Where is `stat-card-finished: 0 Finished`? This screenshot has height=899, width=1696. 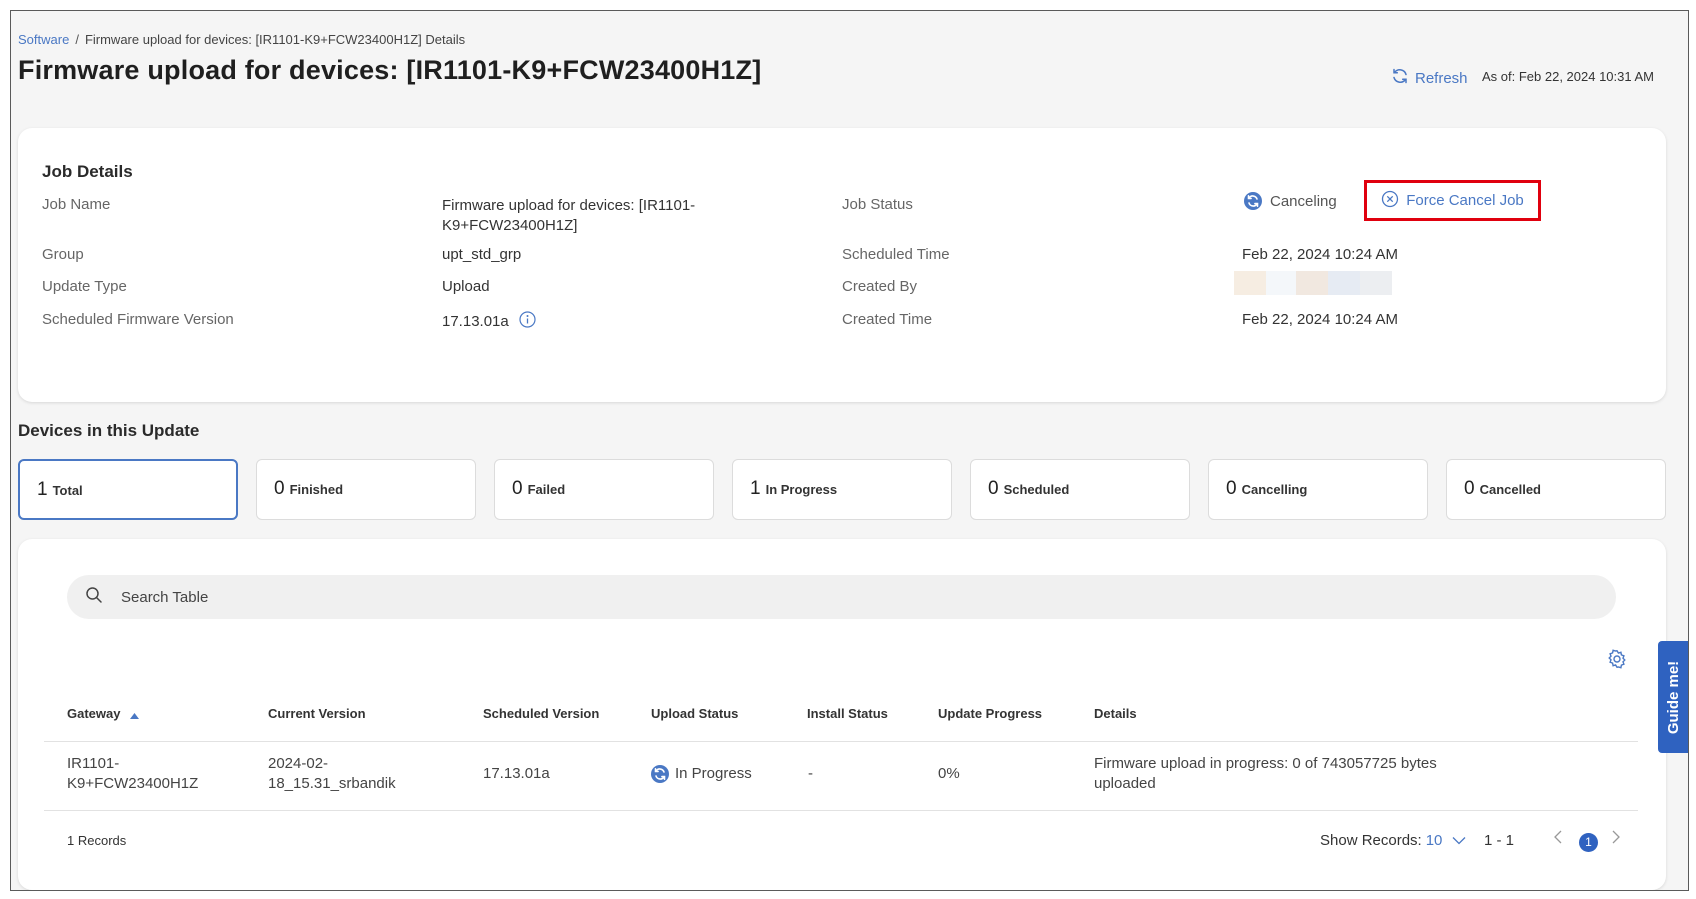
stat-card-finished: 0 Finished is located at coordinates (366, 489).